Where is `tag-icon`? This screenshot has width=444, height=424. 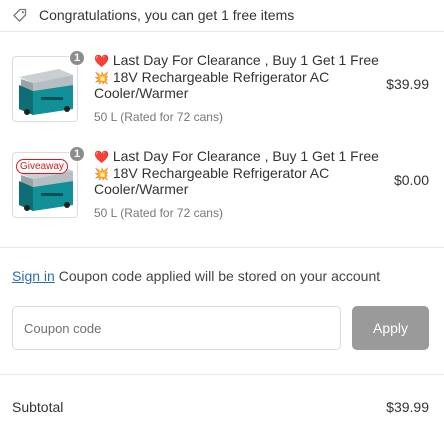 tag-icon is located at coordinates (20, 15).